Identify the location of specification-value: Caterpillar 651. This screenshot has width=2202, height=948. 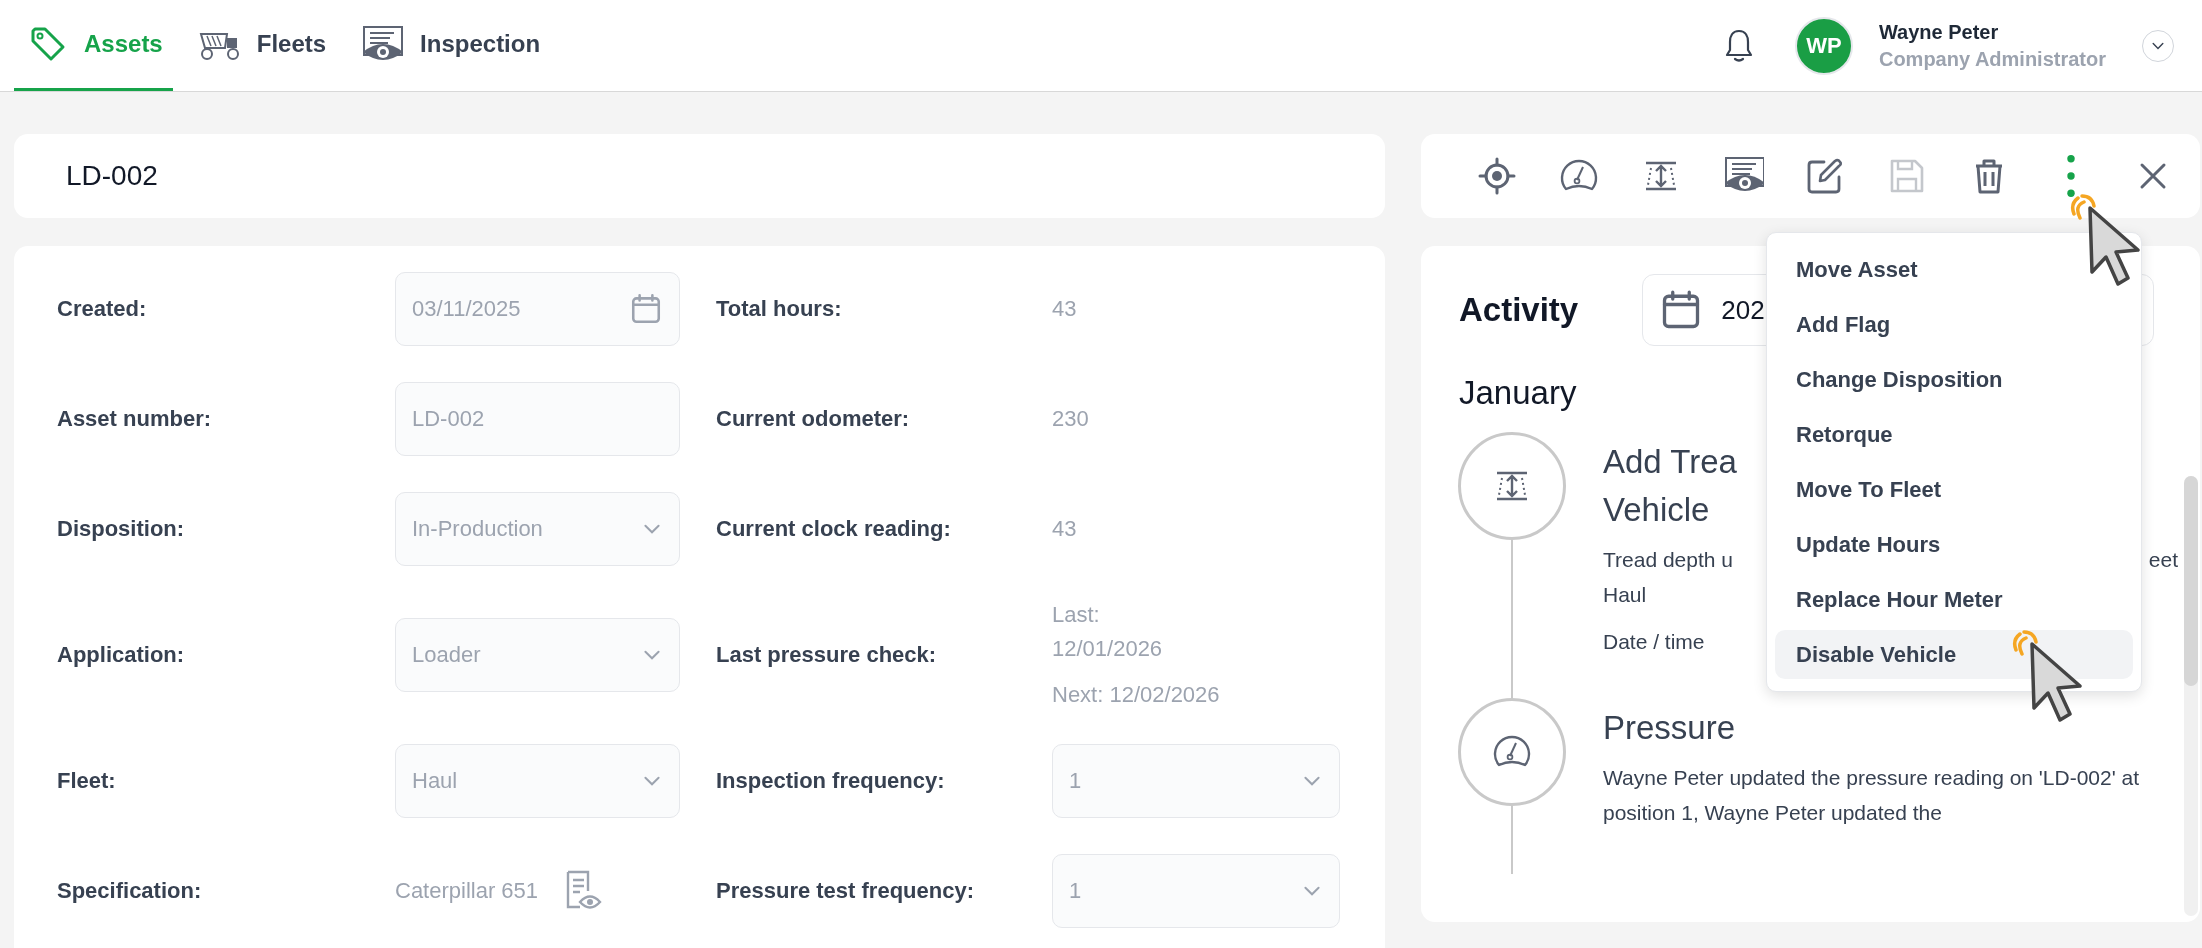
(467, 891).